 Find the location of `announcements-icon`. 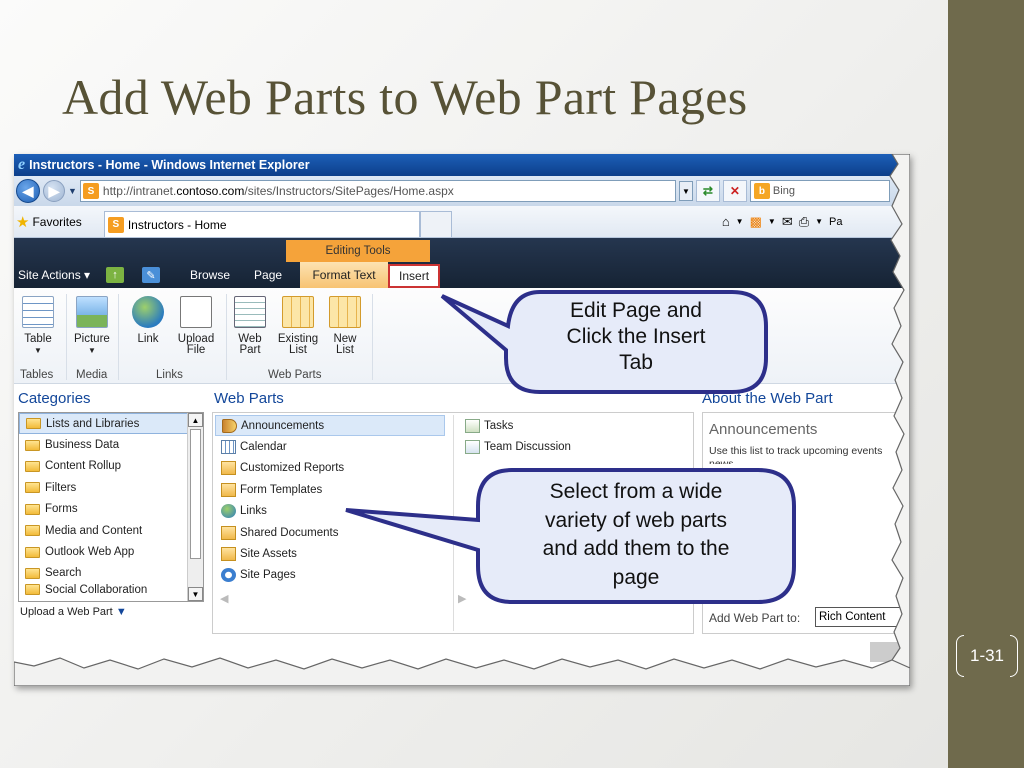

announcements-icon is located at coordinates (229, 425).